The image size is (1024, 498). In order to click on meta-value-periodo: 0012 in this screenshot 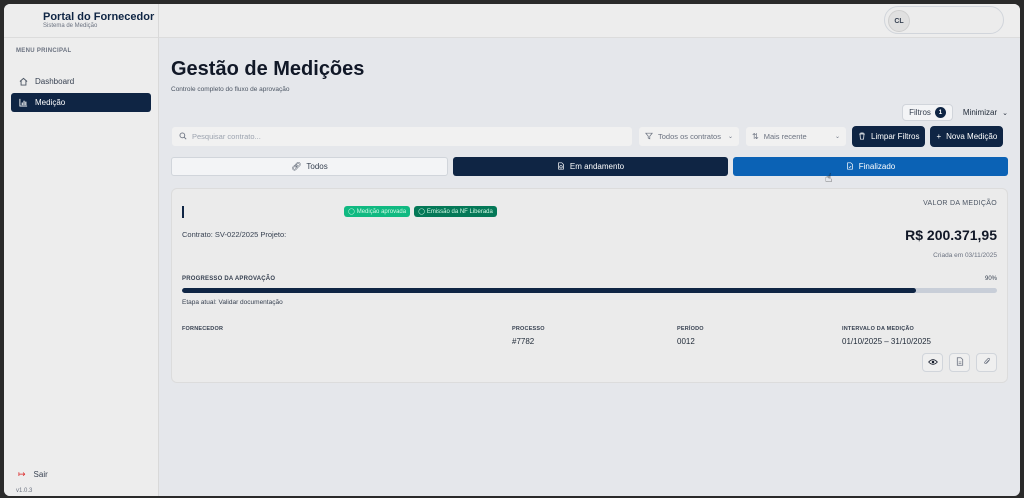, I will do `click(686, 341)`.